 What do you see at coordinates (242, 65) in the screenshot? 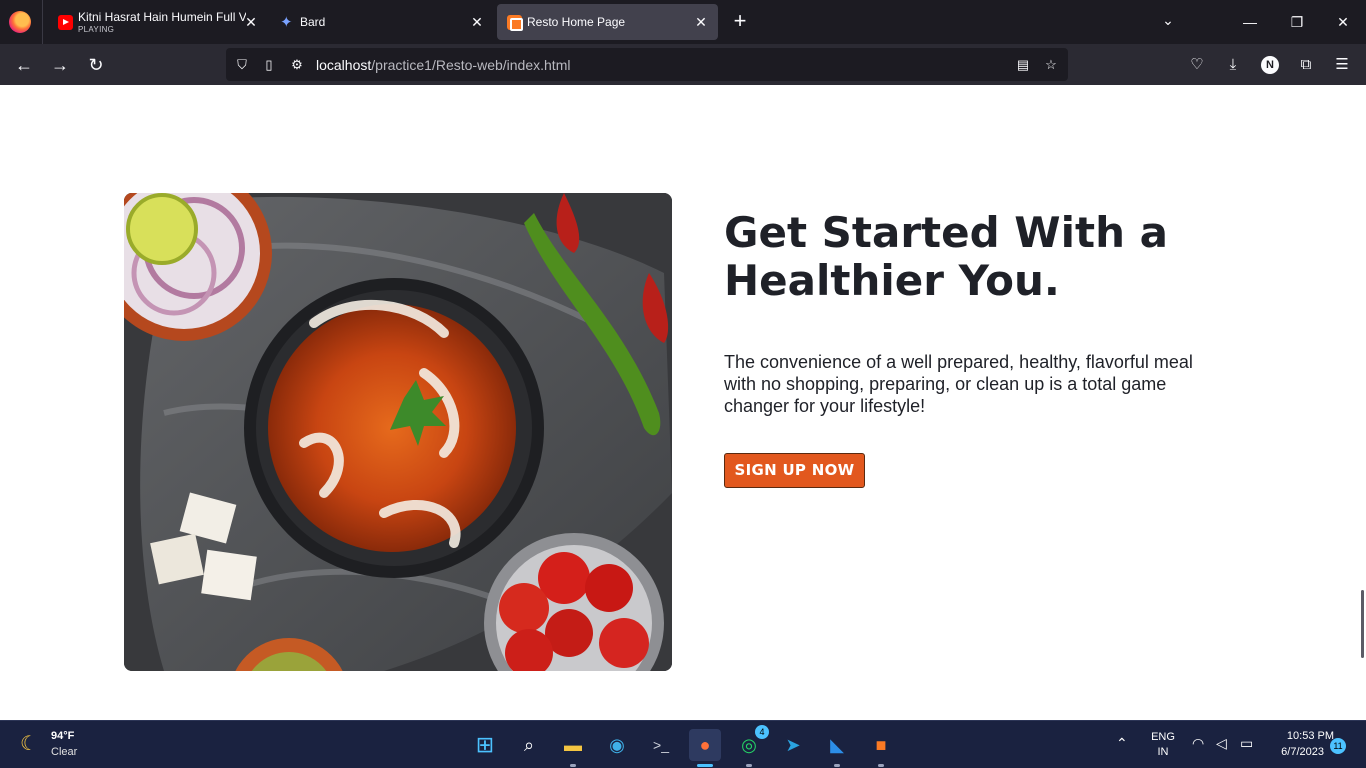
I see `shield-icon: ⛉` at bounding box center [242, 65].